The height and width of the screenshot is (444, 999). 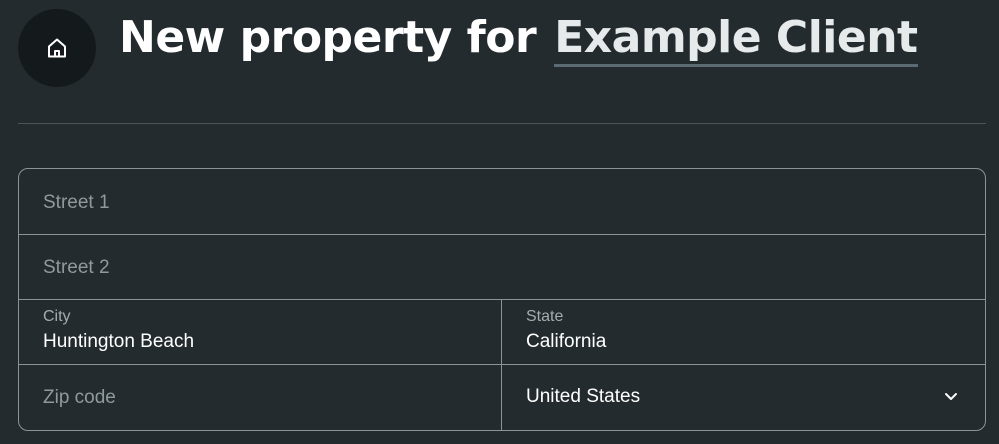 What do you see at coordinates (566, 341) in the screenshot?
I see `state-value: California` at bounding box center [566, 341].